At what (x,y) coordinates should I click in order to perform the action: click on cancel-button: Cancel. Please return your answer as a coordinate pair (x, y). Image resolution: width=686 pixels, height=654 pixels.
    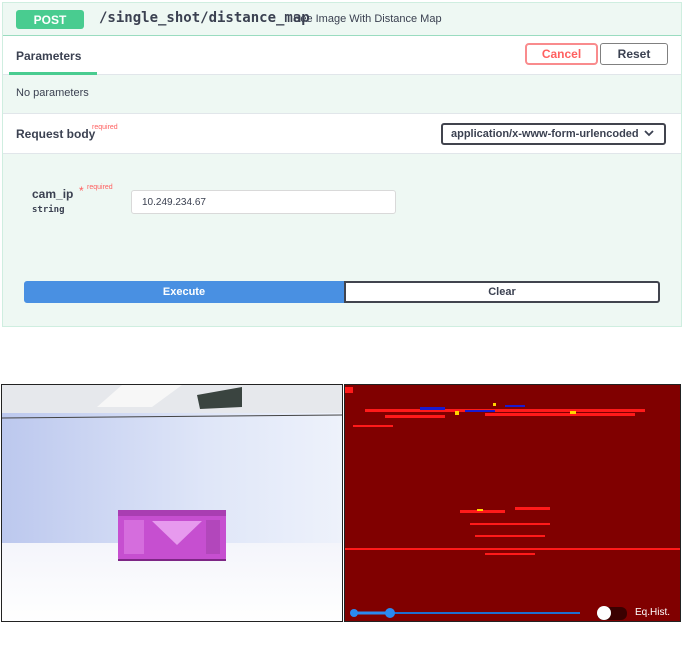
    Looking at the image, I should click on (561, 54).